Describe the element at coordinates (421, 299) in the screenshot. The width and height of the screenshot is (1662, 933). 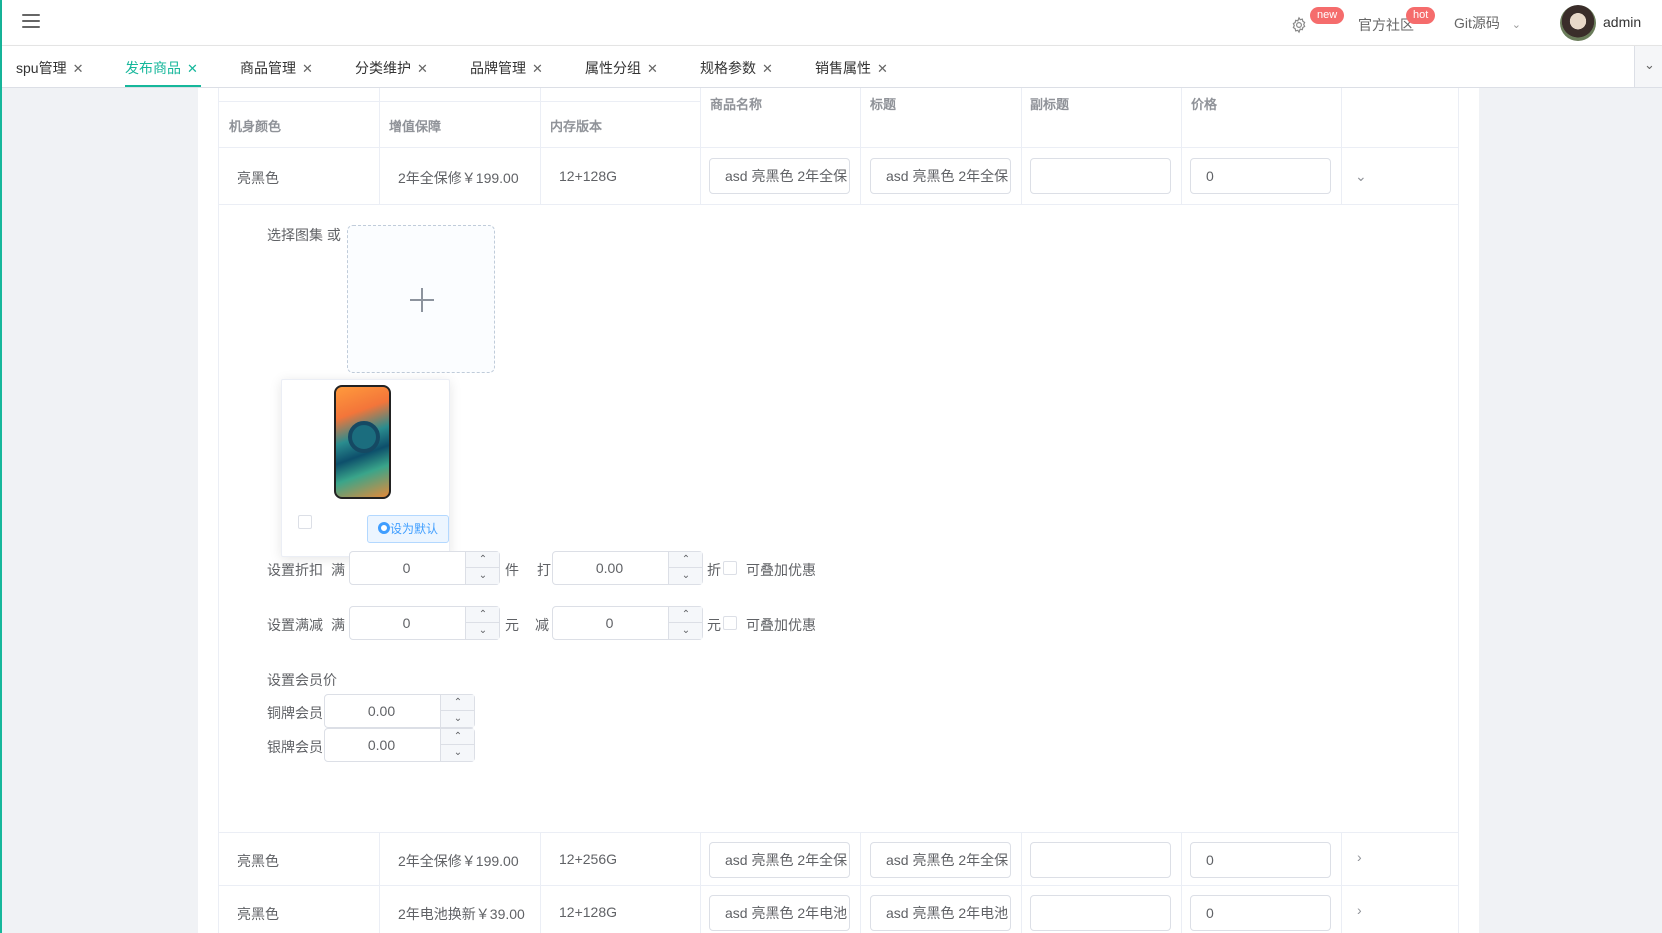
I see `image-upload-box` at that location.